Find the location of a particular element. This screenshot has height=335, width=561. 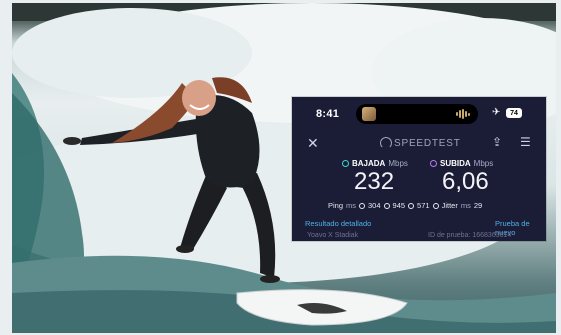

upload-title: SUBIDA is located at coordinates (455, 163).